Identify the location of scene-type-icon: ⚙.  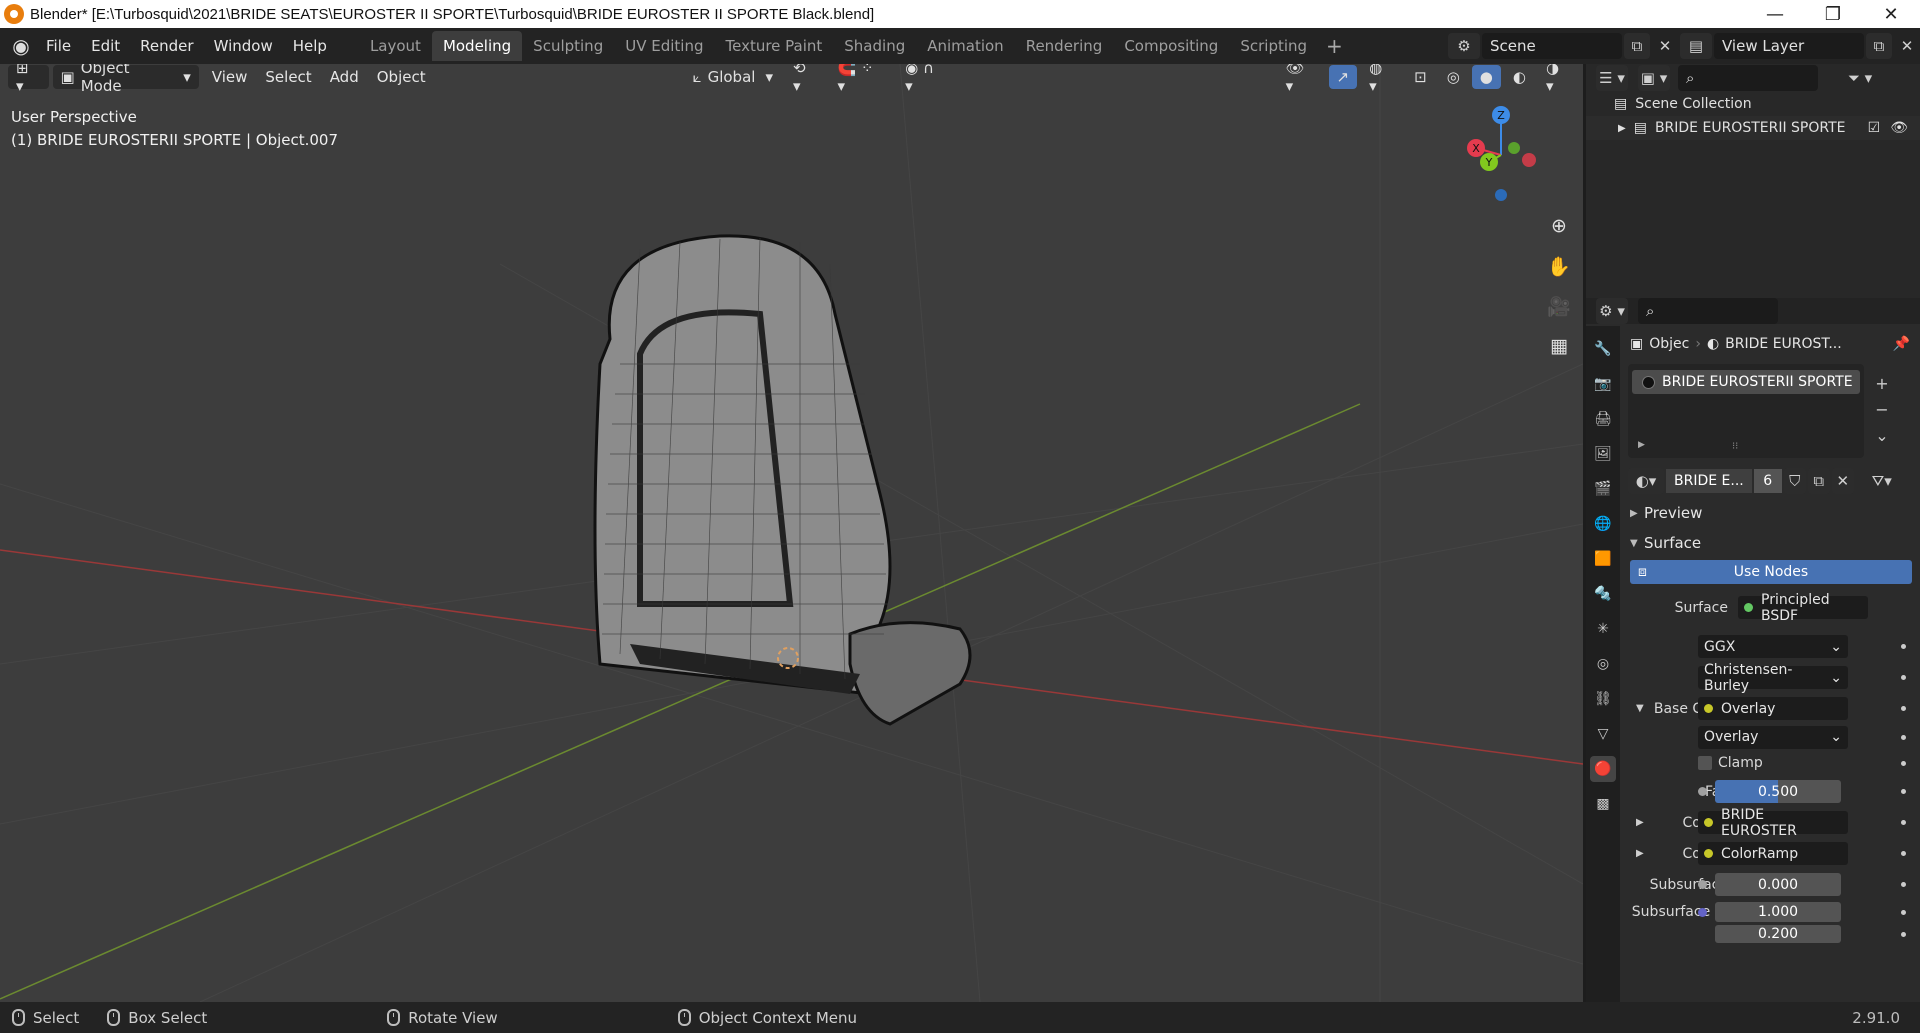
(1464, 46).